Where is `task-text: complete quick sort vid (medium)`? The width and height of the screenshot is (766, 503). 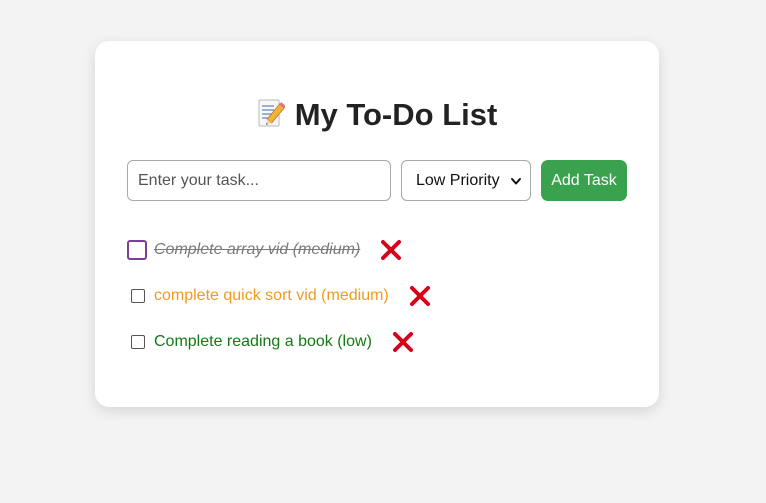
task-text: complete quick sort vid (medium) is located at coordinates (271, 295).